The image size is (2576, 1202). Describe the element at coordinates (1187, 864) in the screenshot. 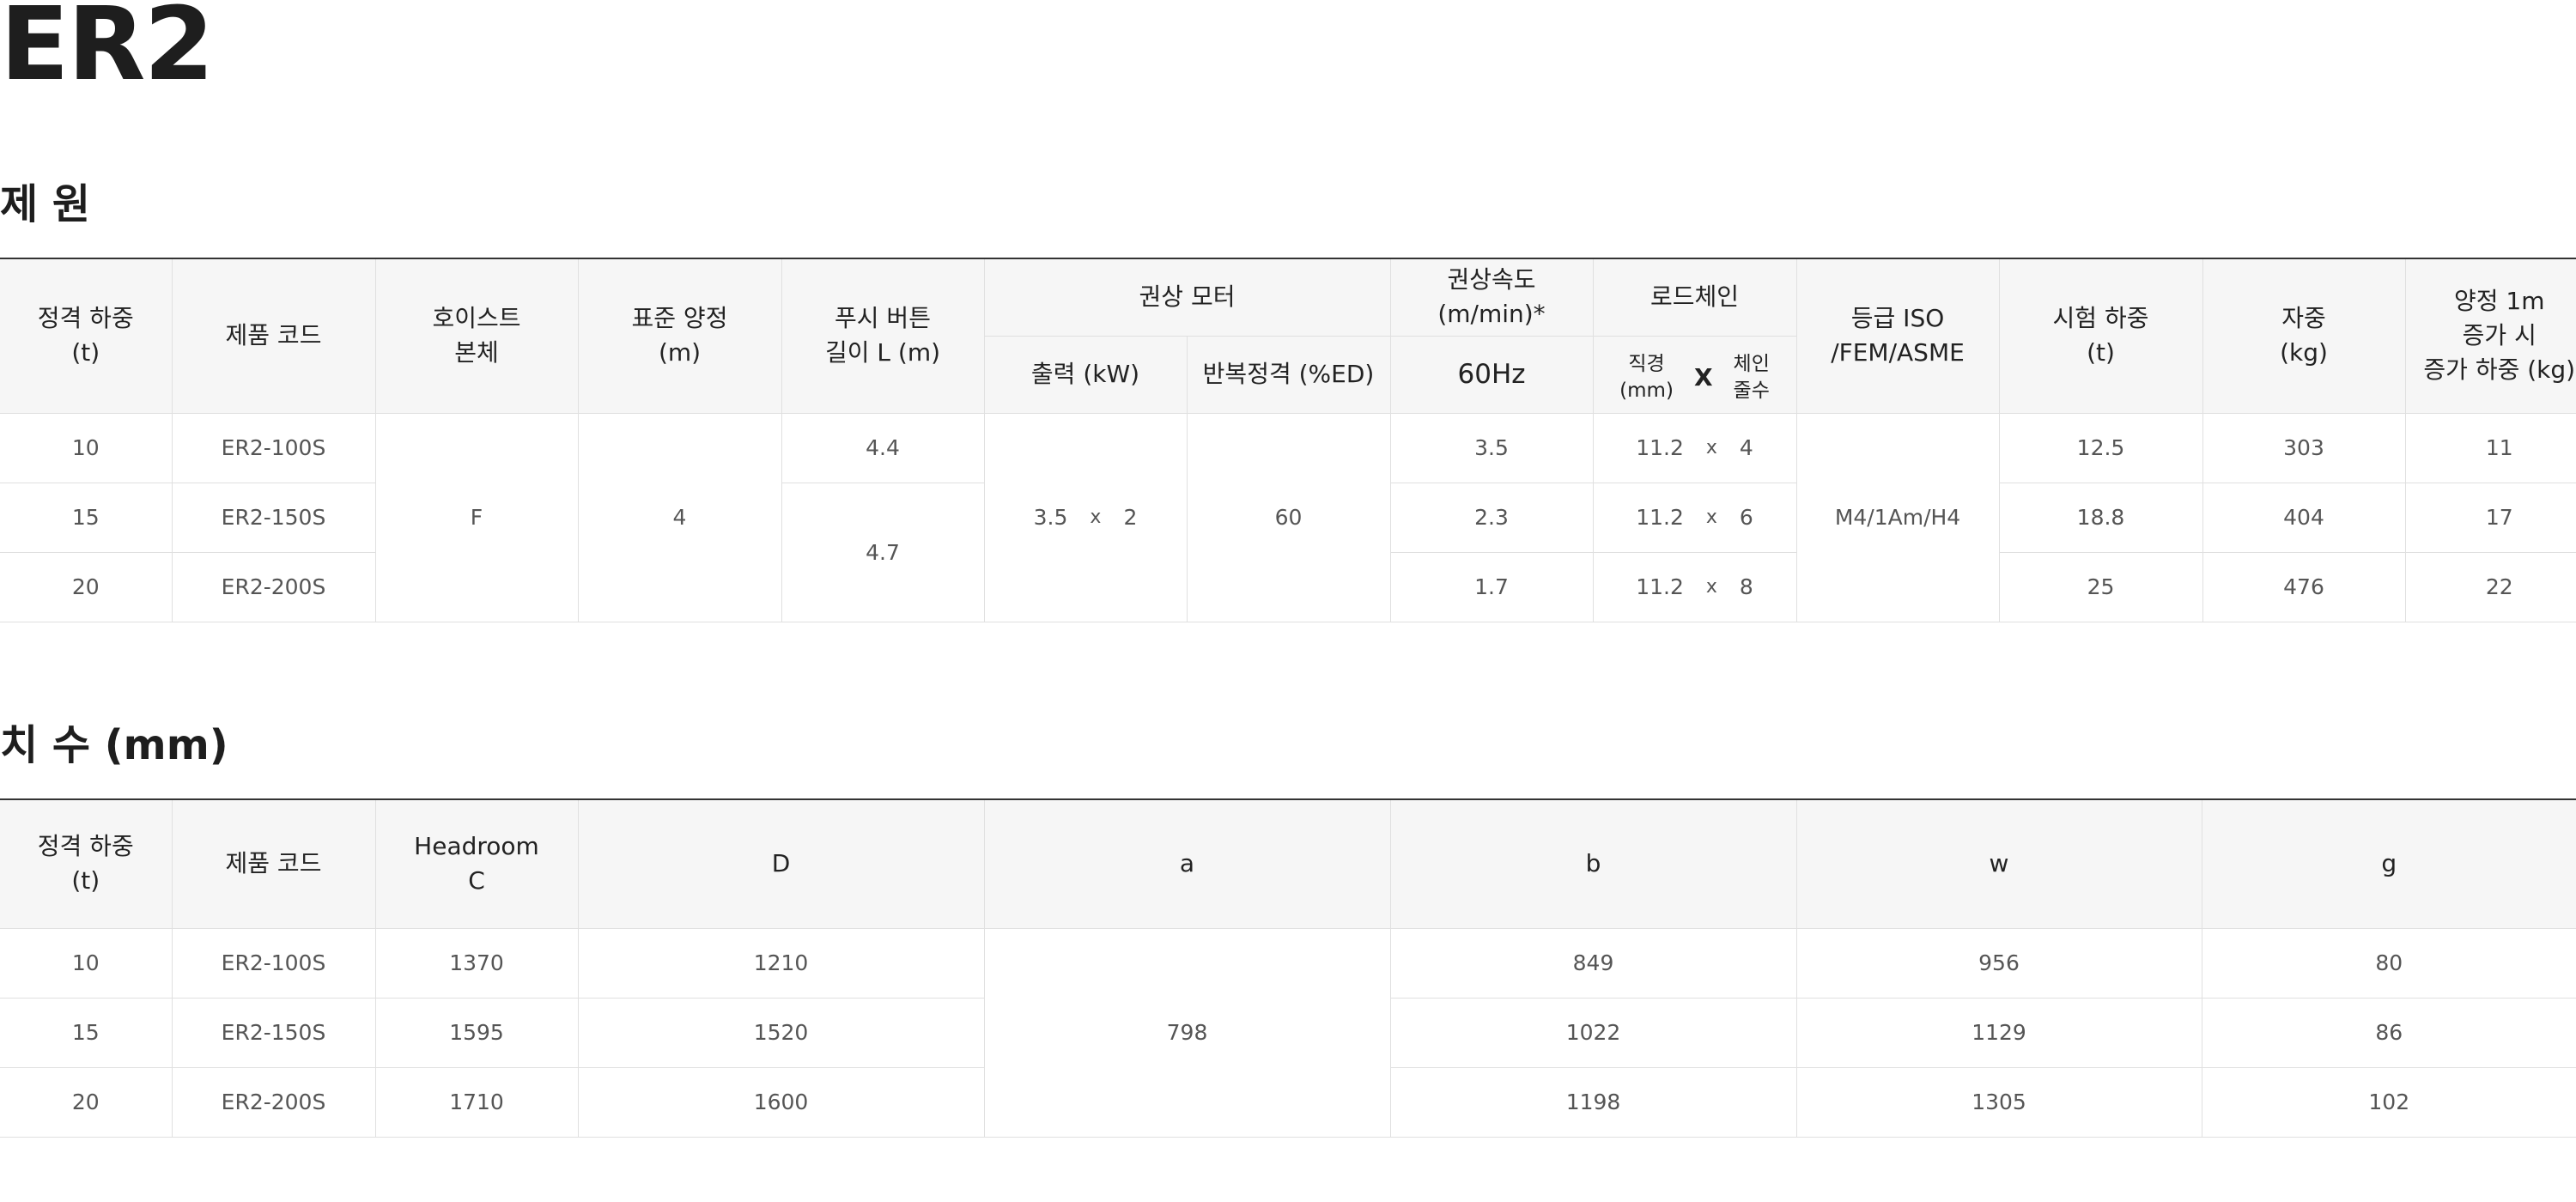

I see `header-a: a` at that location.